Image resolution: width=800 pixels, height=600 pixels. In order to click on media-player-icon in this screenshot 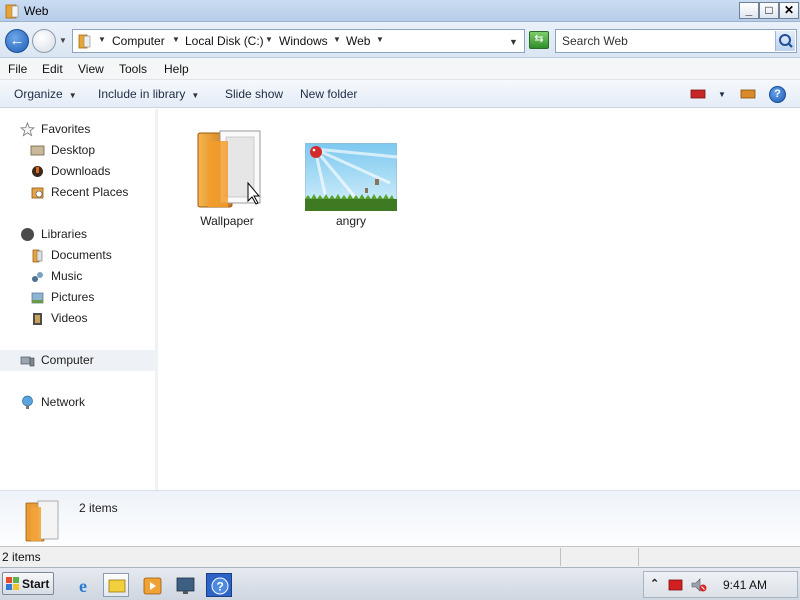, I will do `click(152, 585)`.